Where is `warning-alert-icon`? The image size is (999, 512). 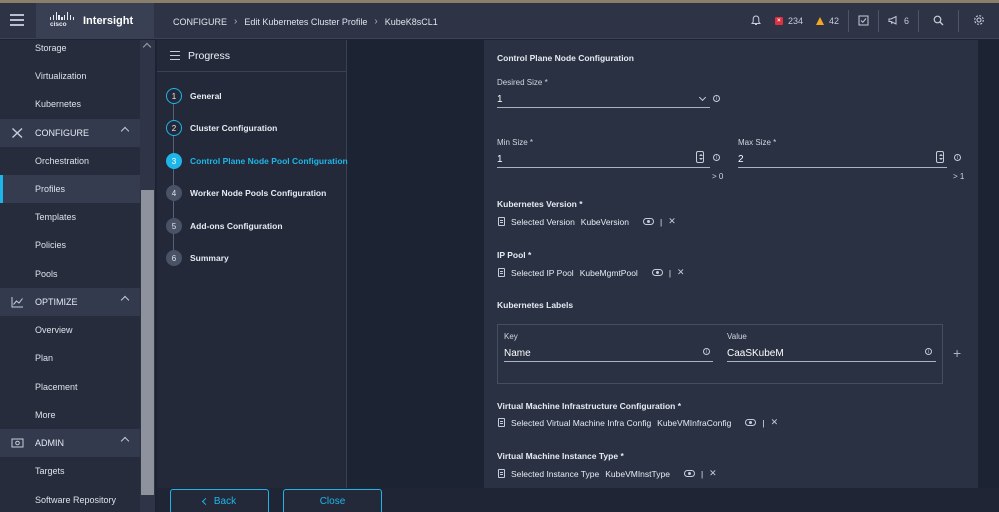
warning-alert-icon is located at coordinates (819, 21).